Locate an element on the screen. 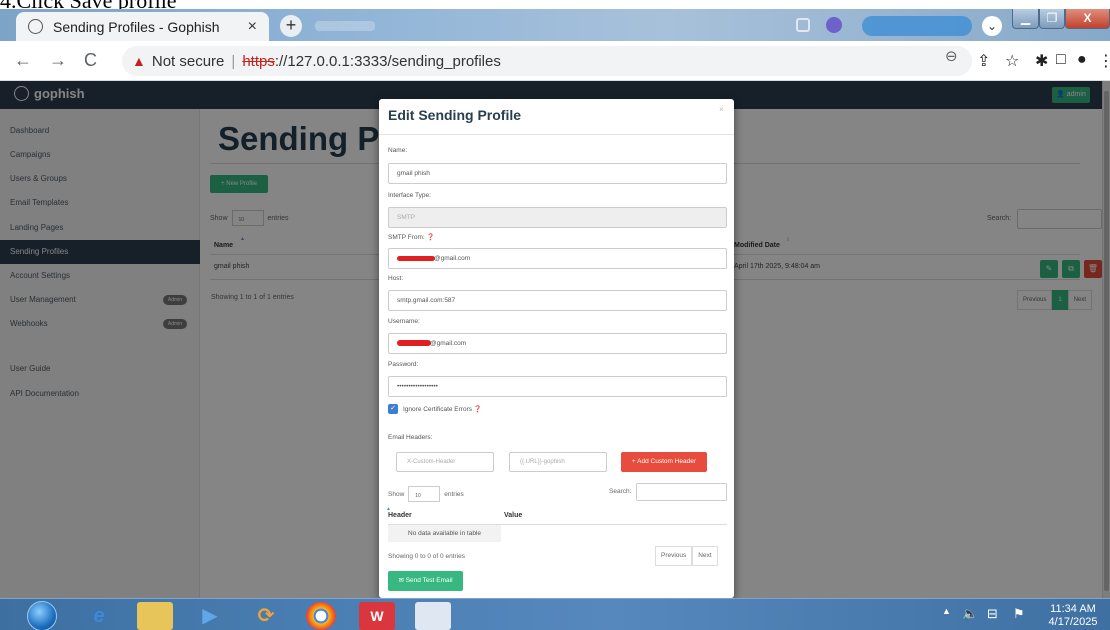 The image size is (1110, 630). ie-icon: e is located at coordinates (99, 616).